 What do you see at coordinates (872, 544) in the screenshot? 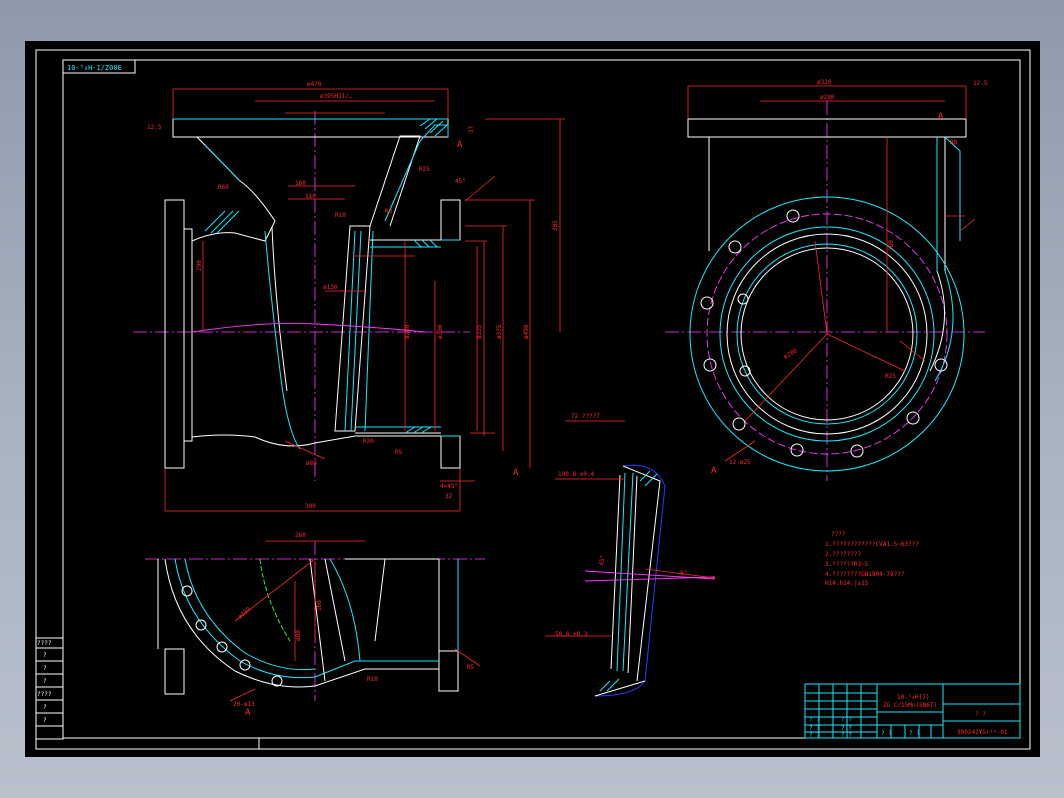
I see `notes-line-1: 1.????????????CVA1.5~63???` at bounding box center [872, 544].